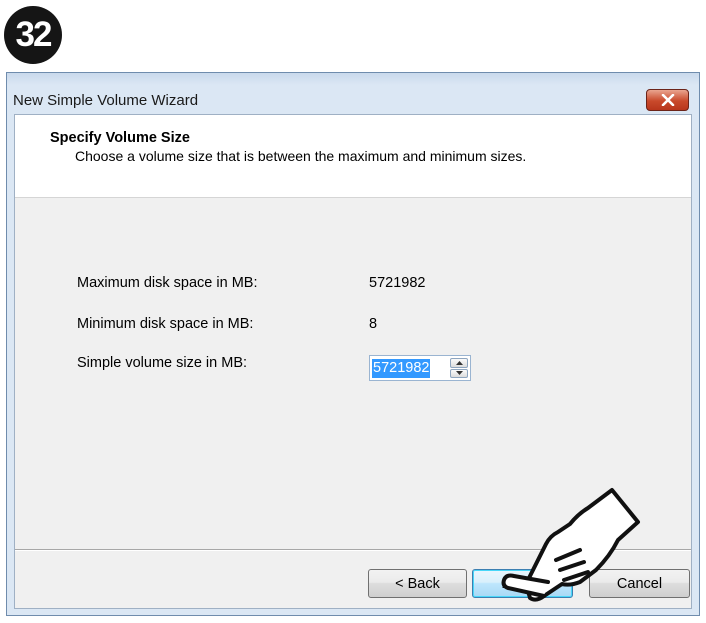 This screenshot has width=706, height=623. I want to click on min-disk-space-value: 8, so click(373, 324).